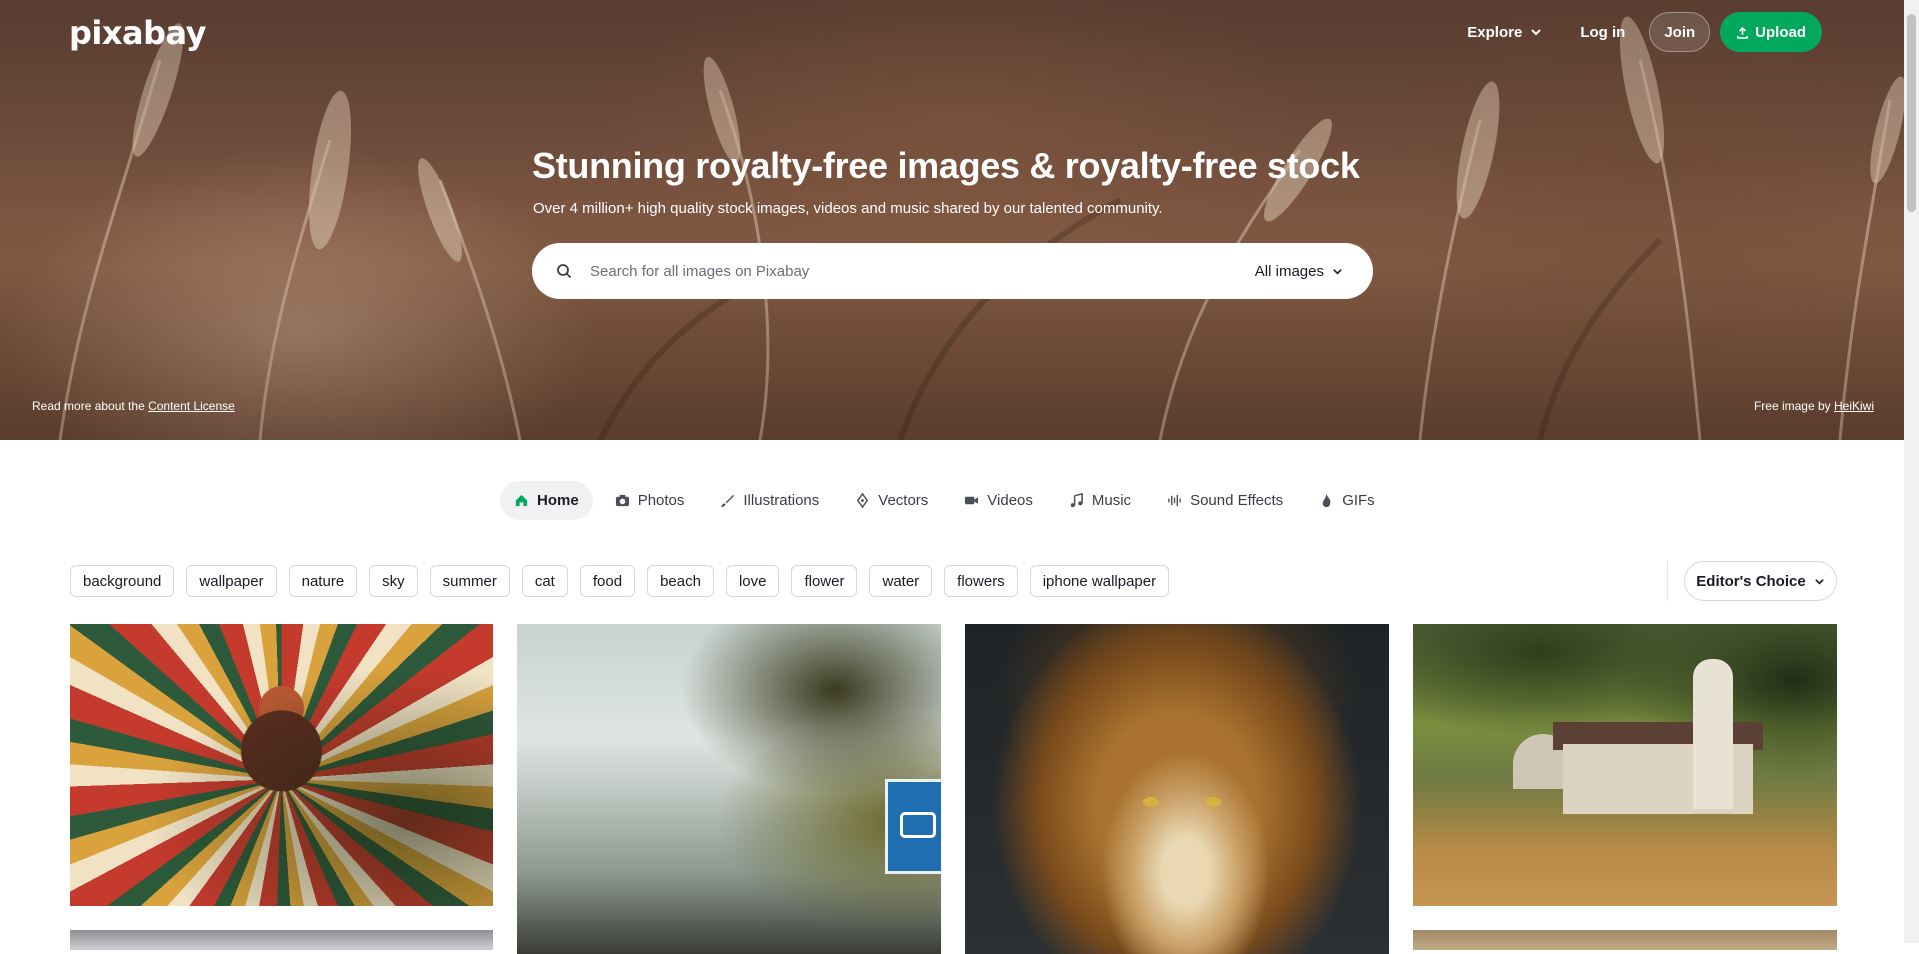  Describe the element at coordinates (1347, 500) in the screenshot. I see `tab-gifs: GIFs` at that location.